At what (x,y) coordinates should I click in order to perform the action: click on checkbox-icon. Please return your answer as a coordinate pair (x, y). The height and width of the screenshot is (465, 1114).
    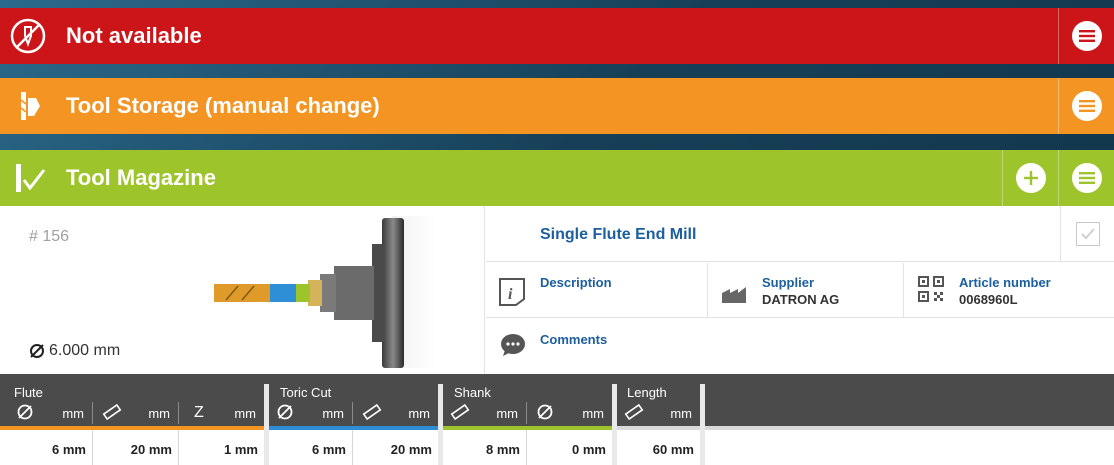
    Looking at the image, I should click on (1087, 234).